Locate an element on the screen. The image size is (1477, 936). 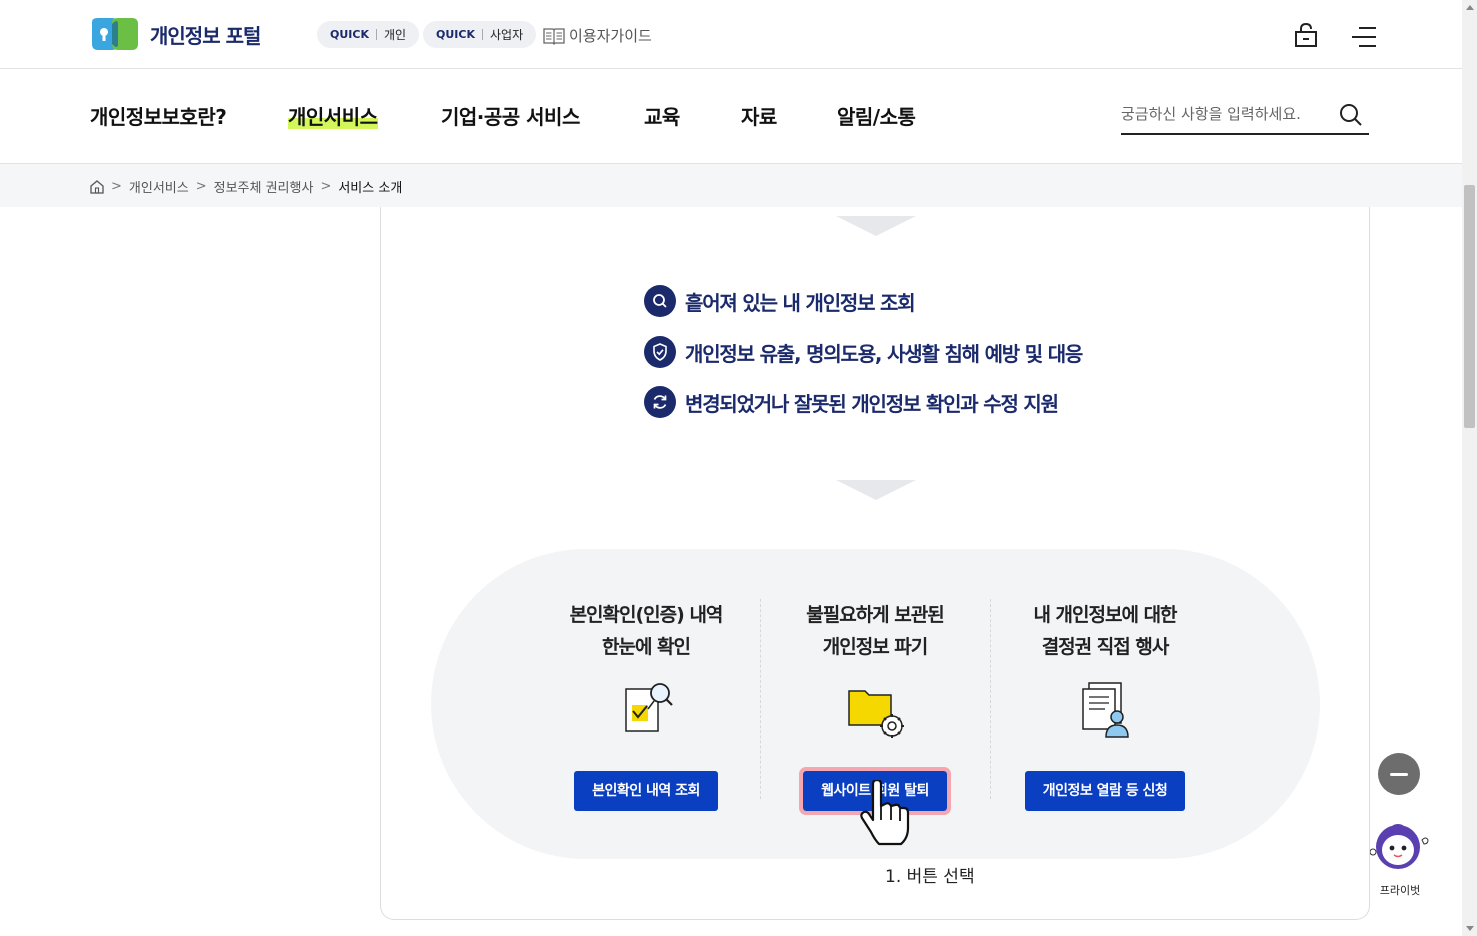
top-bar: 개인정보 포털 QUICK 개인 QUICK 사업자 이용자가이드 is located at coordinates (731, 34).